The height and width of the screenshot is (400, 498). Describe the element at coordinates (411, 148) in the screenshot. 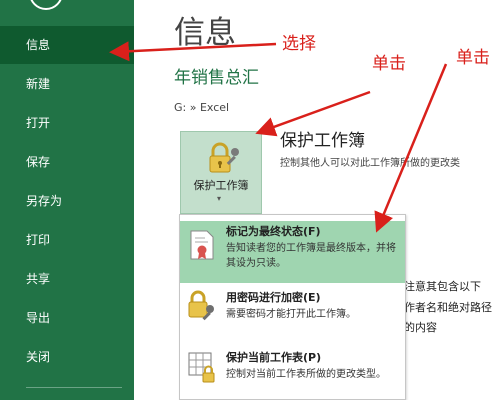

I see `arrow-to-mark-final` at that location.